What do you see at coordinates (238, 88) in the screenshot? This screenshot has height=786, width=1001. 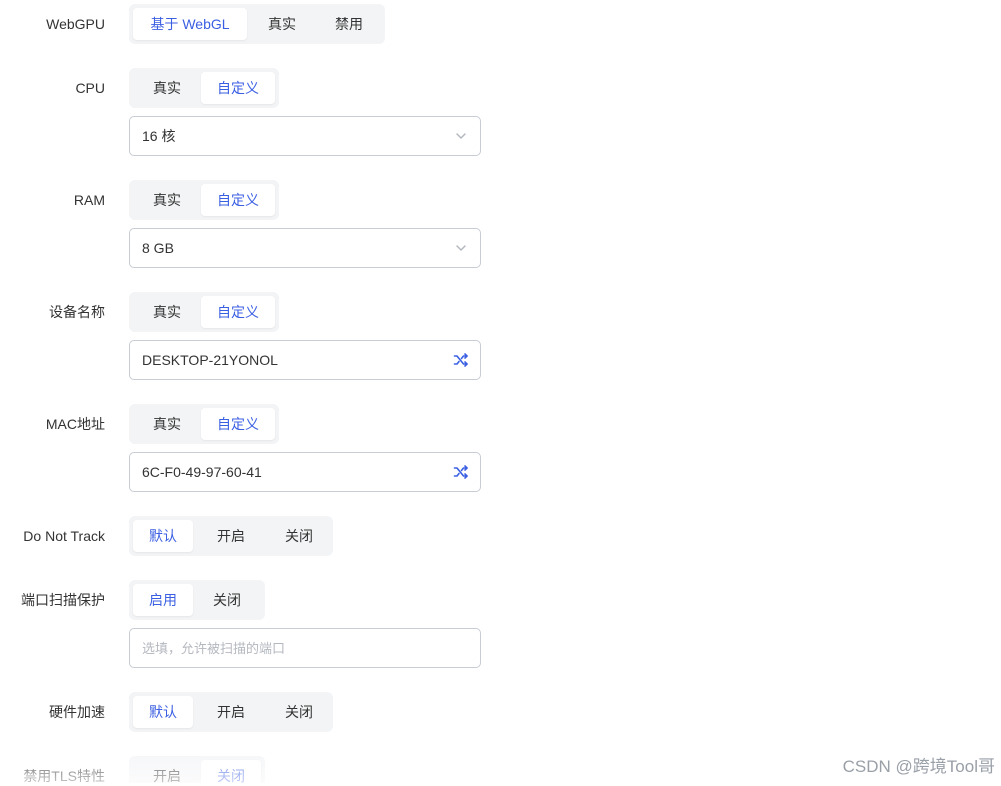 I see `cpu-option-custom: 自定义` at bounding box center [238, 88].